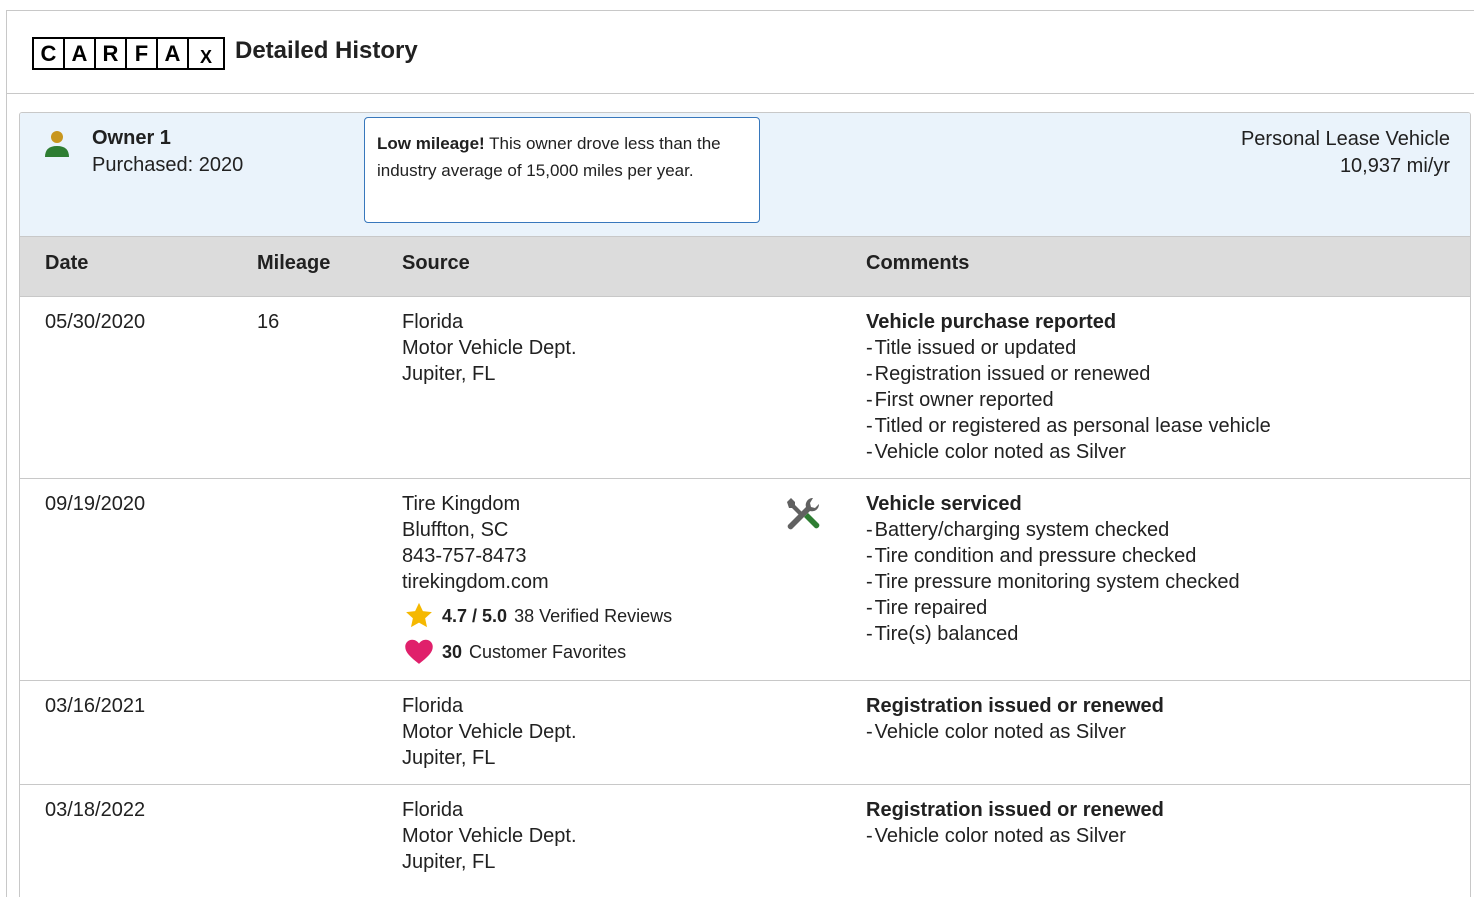 This screenshot has width=1474, height=897. I want to click on comment-item: Tire(s) balanced, so click(1053, 634).